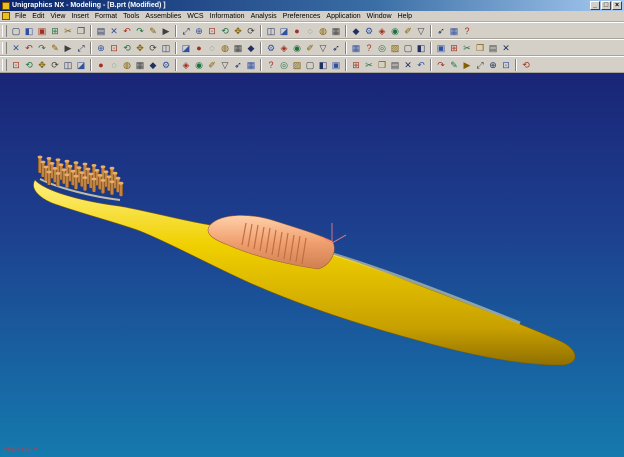  Describe the element at coordinates (166, 48) in the screenshot. I see `slot-icon: ◫` at that location.